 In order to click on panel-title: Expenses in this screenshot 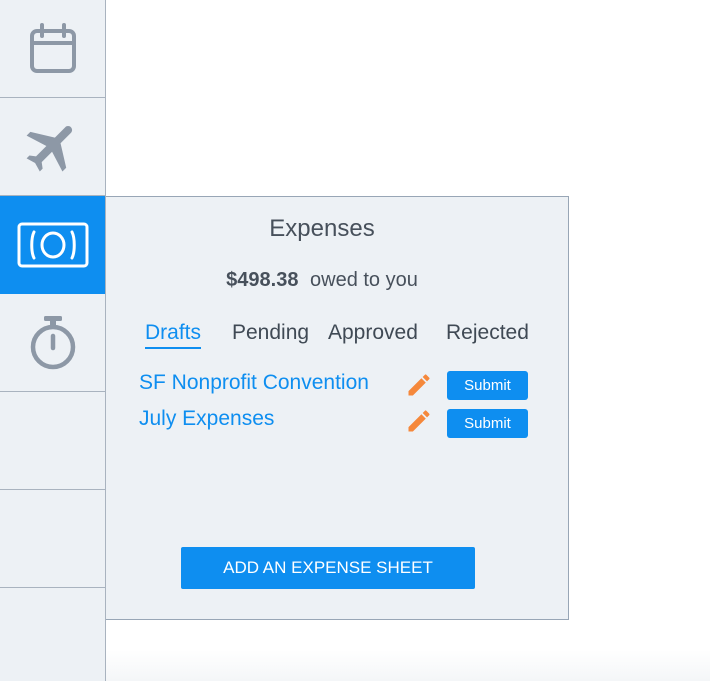, I will do `click(322, 228)`.